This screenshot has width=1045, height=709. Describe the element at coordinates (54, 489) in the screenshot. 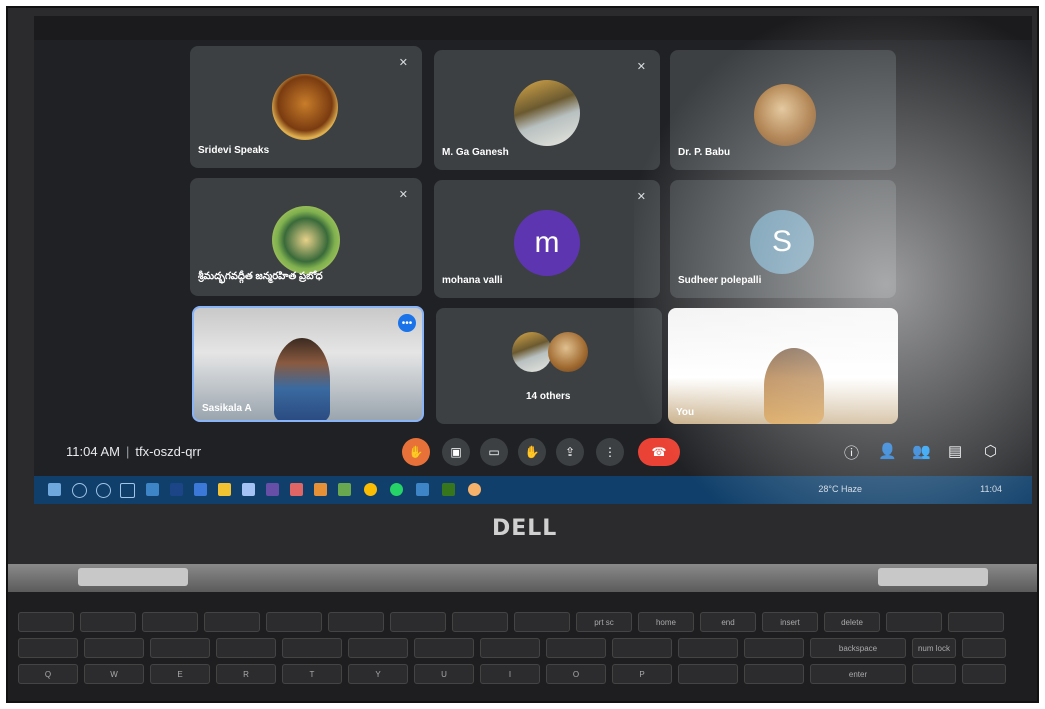

I see `start-icon` at that location.